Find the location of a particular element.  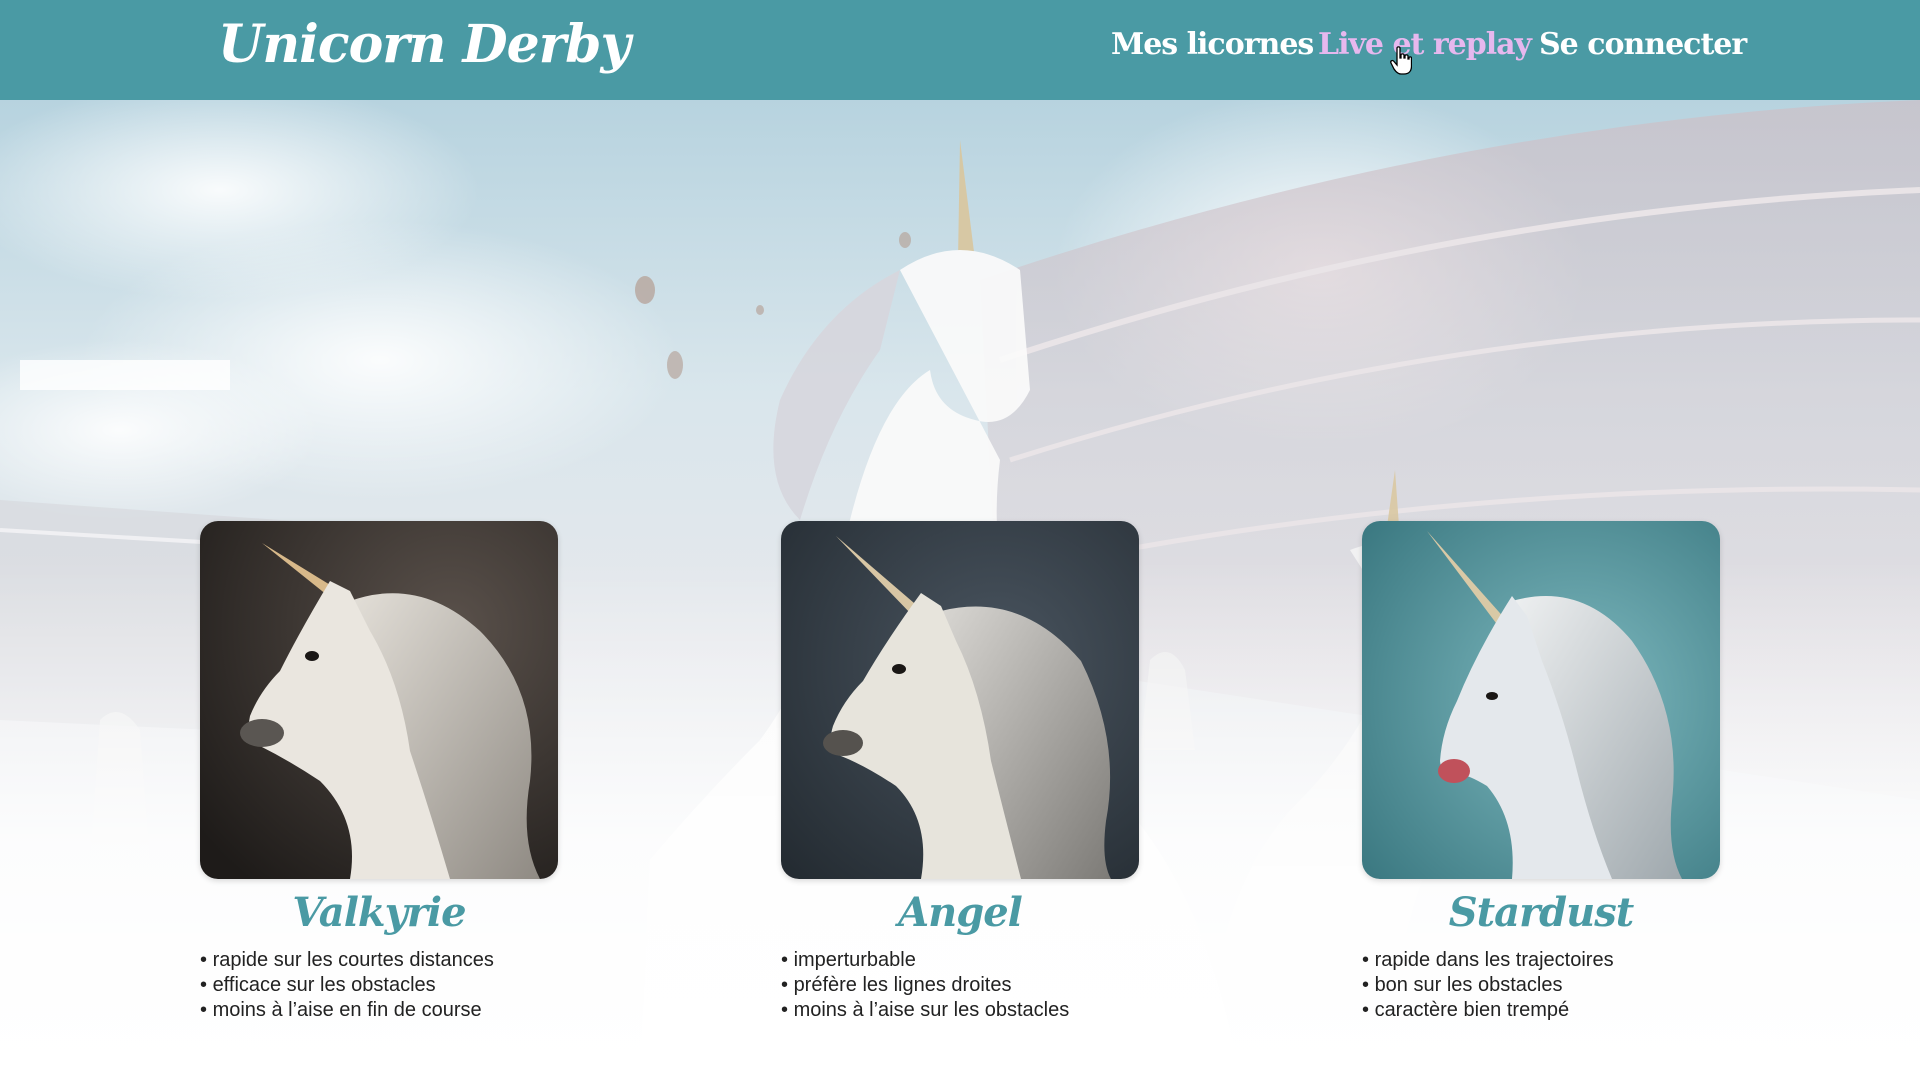

nav-link-se-connecter: Se connecter is located at coordinates (1643, 44).